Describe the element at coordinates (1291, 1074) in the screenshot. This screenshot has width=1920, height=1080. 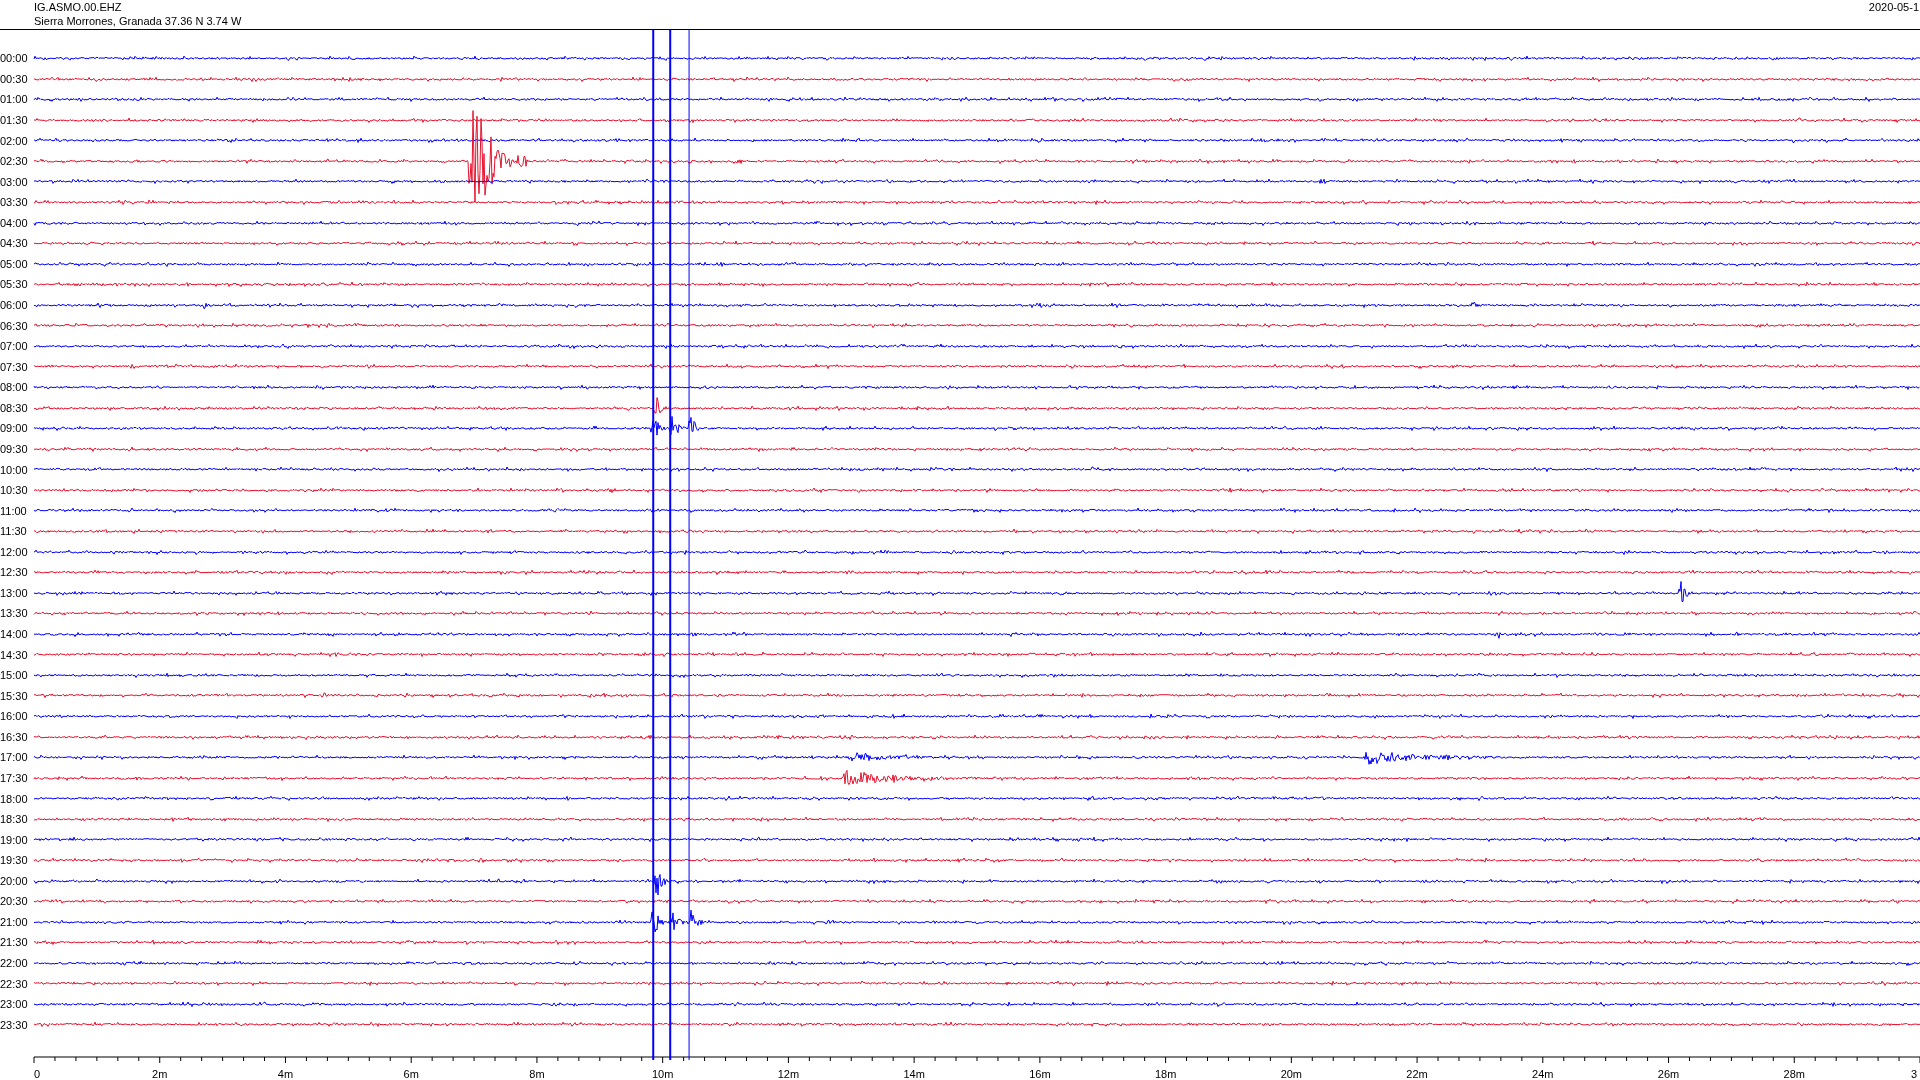
I see `axis-label: 20m` at that location.